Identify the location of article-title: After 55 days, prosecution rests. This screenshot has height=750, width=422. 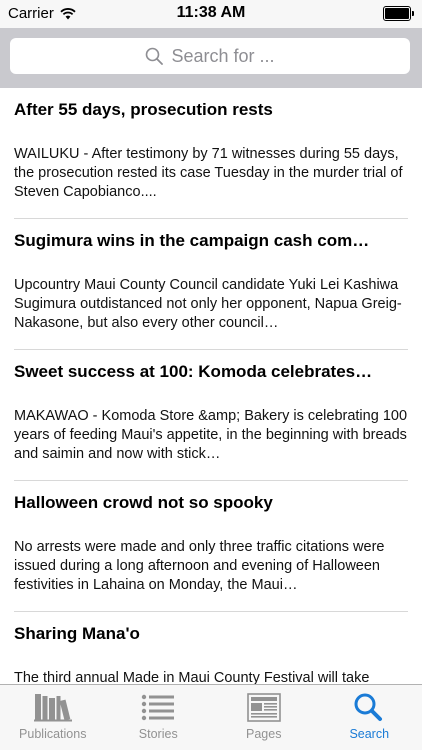
(143, 109).